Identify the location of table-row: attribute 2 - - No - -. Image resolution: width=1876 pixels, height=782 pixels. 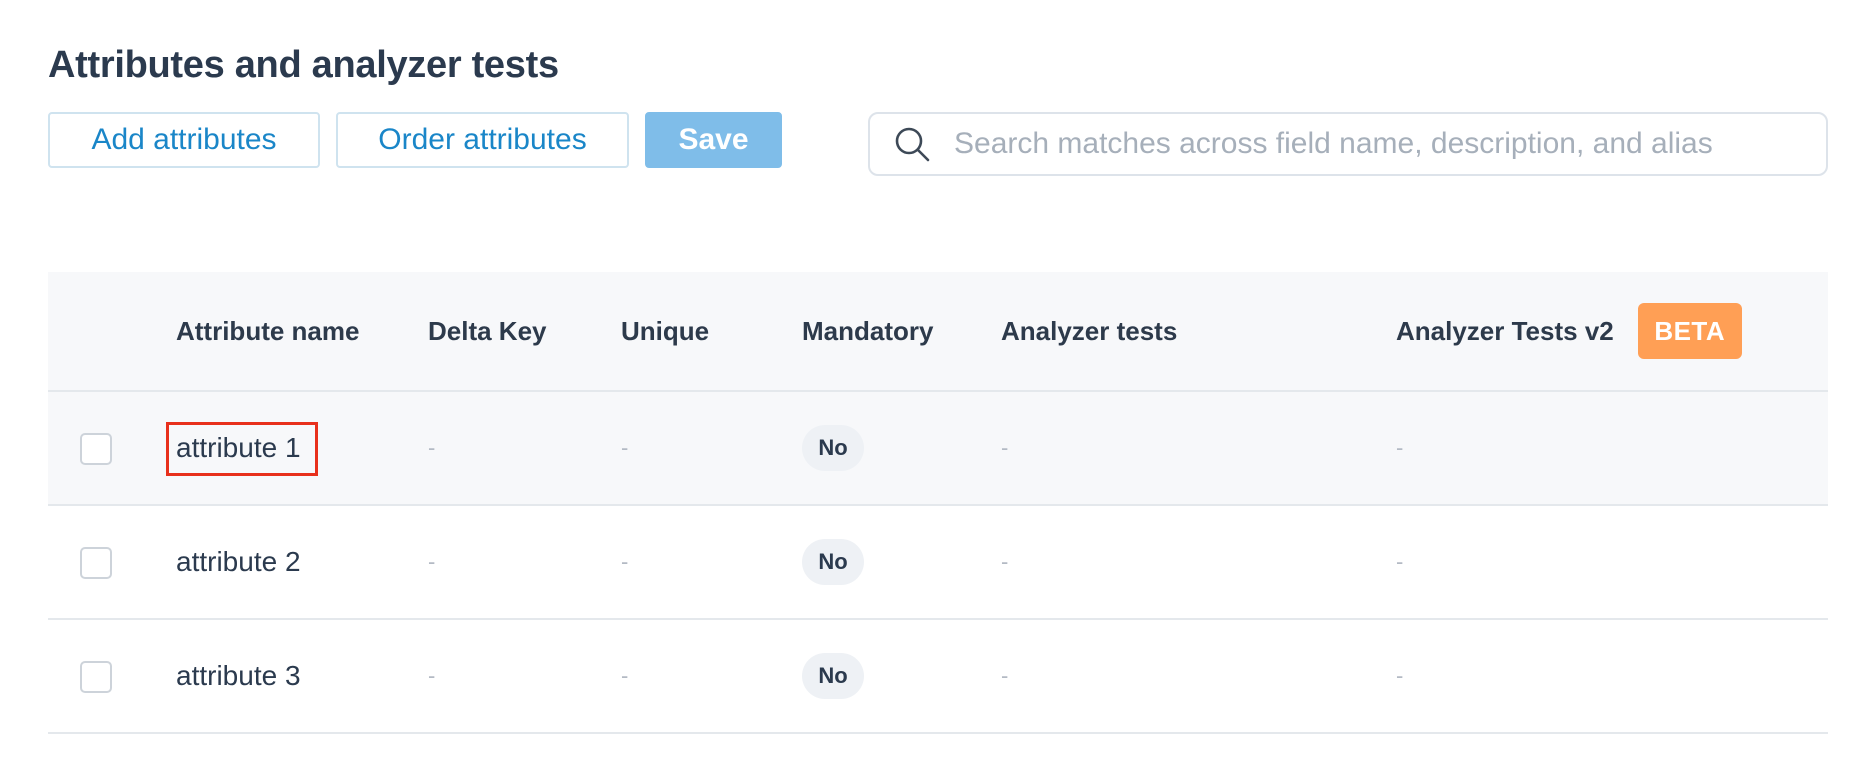
(938, 563).